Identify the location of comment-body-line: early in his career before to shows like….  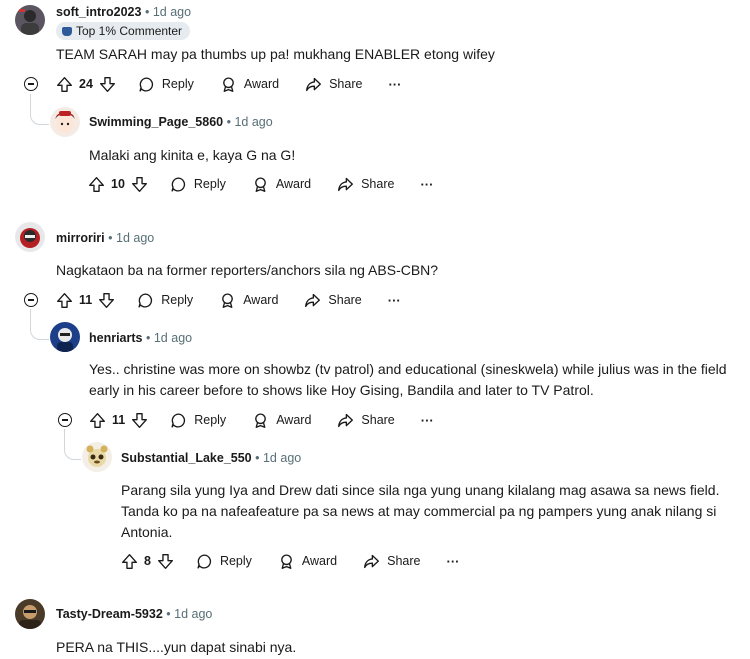
(341, 390).